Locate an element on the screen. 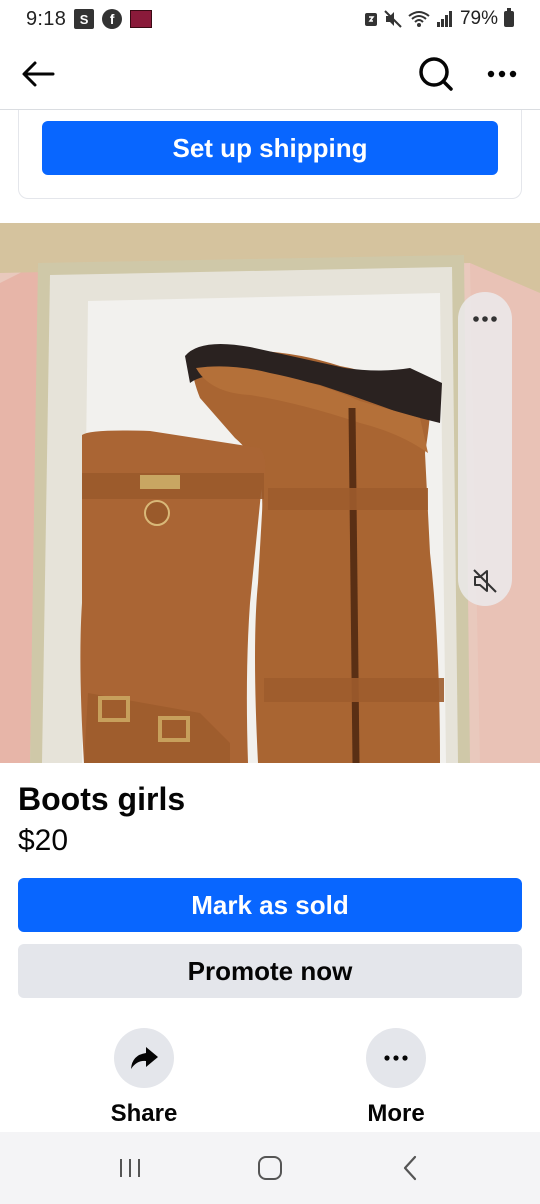  share-label: Share is located at coordinates (144, 1113).